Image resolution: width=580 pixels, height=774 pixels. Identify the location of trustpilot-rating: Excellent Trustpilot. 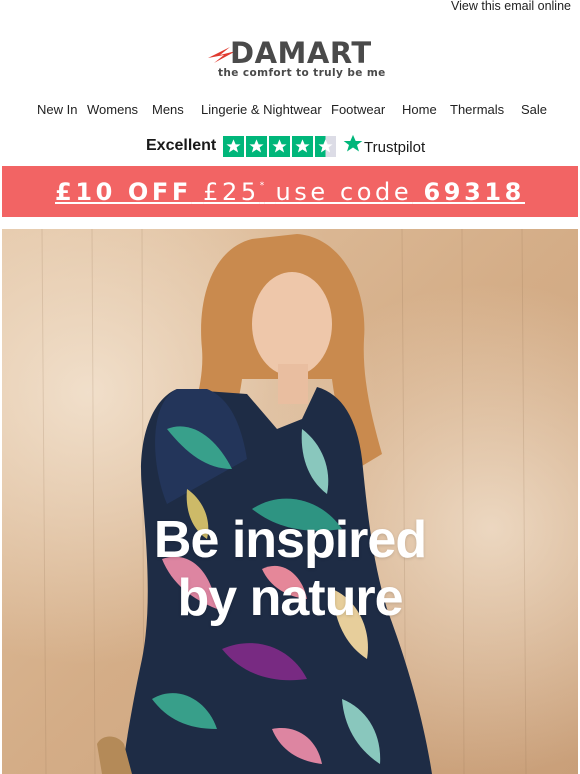
(290, 146).